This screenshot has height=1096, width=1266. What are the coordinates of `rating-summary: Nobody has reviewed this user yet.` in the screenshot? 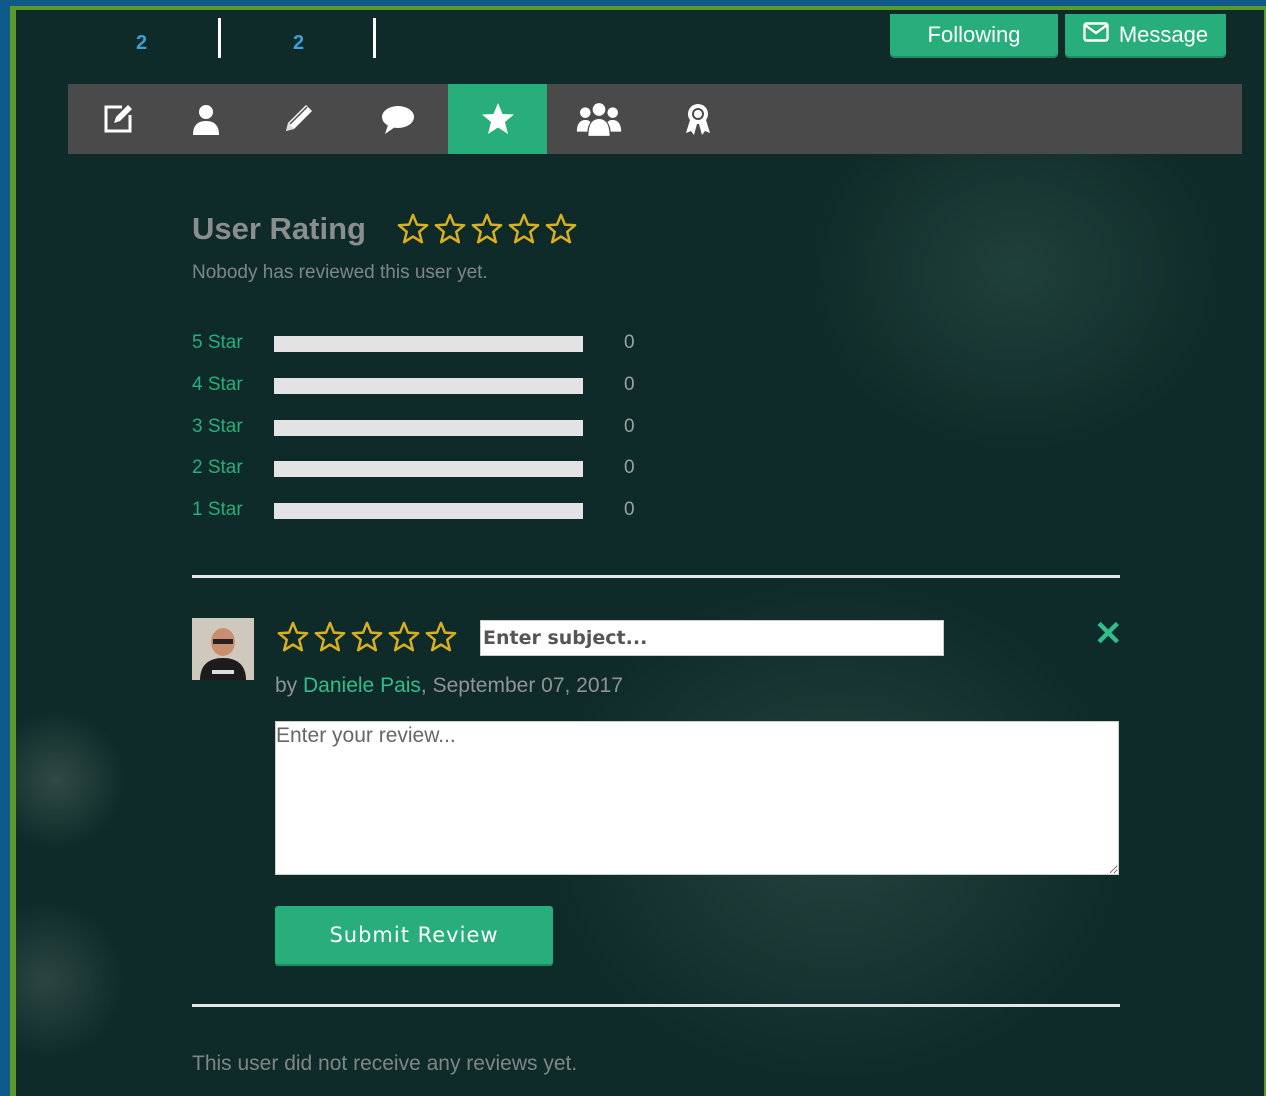 It's located at (340, 272).